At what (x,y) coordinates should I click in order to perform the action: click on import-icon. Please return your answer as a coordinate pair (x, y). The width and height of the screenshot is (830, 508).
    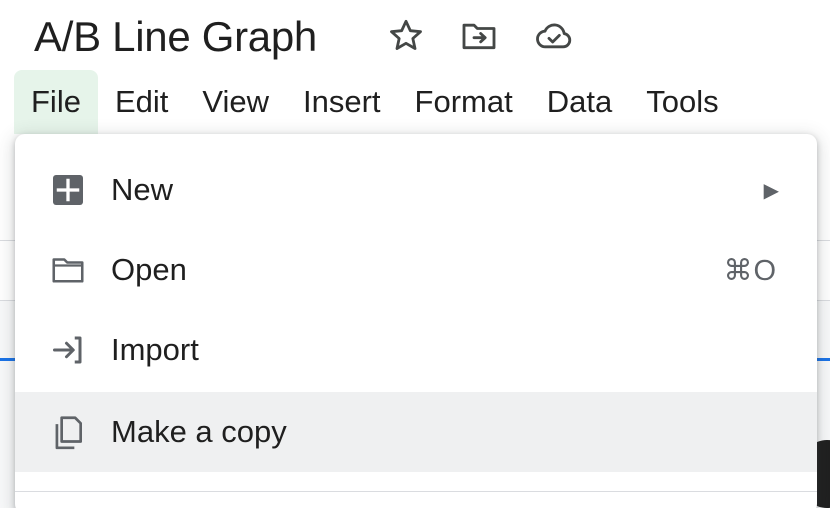
    Looking at the image, I should click on (68, 350).